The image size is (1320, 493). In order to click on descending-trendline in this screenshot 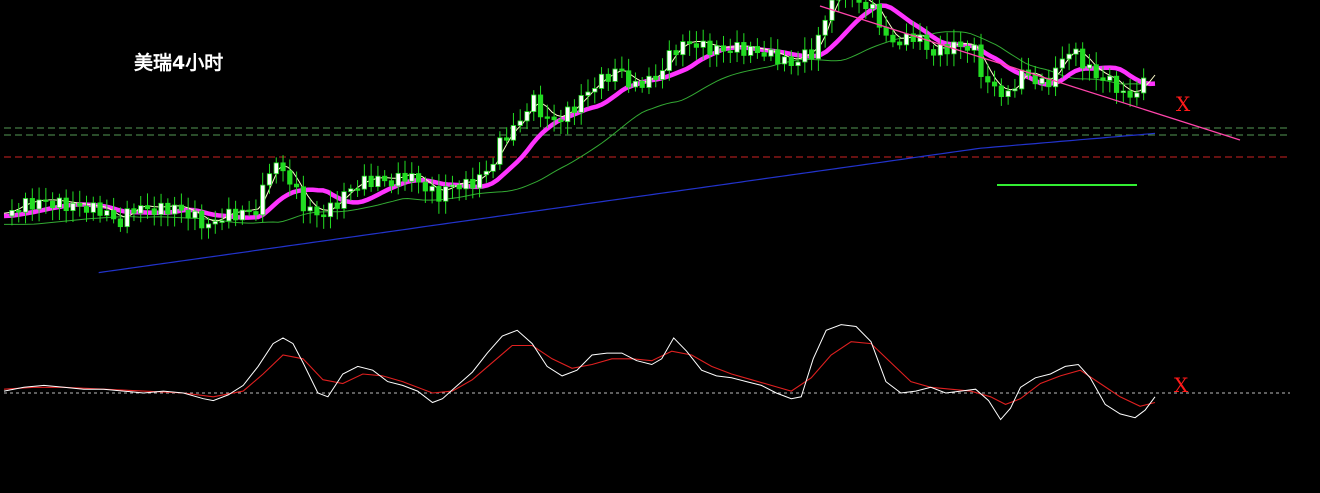, I will do `click(1030, 73)`.